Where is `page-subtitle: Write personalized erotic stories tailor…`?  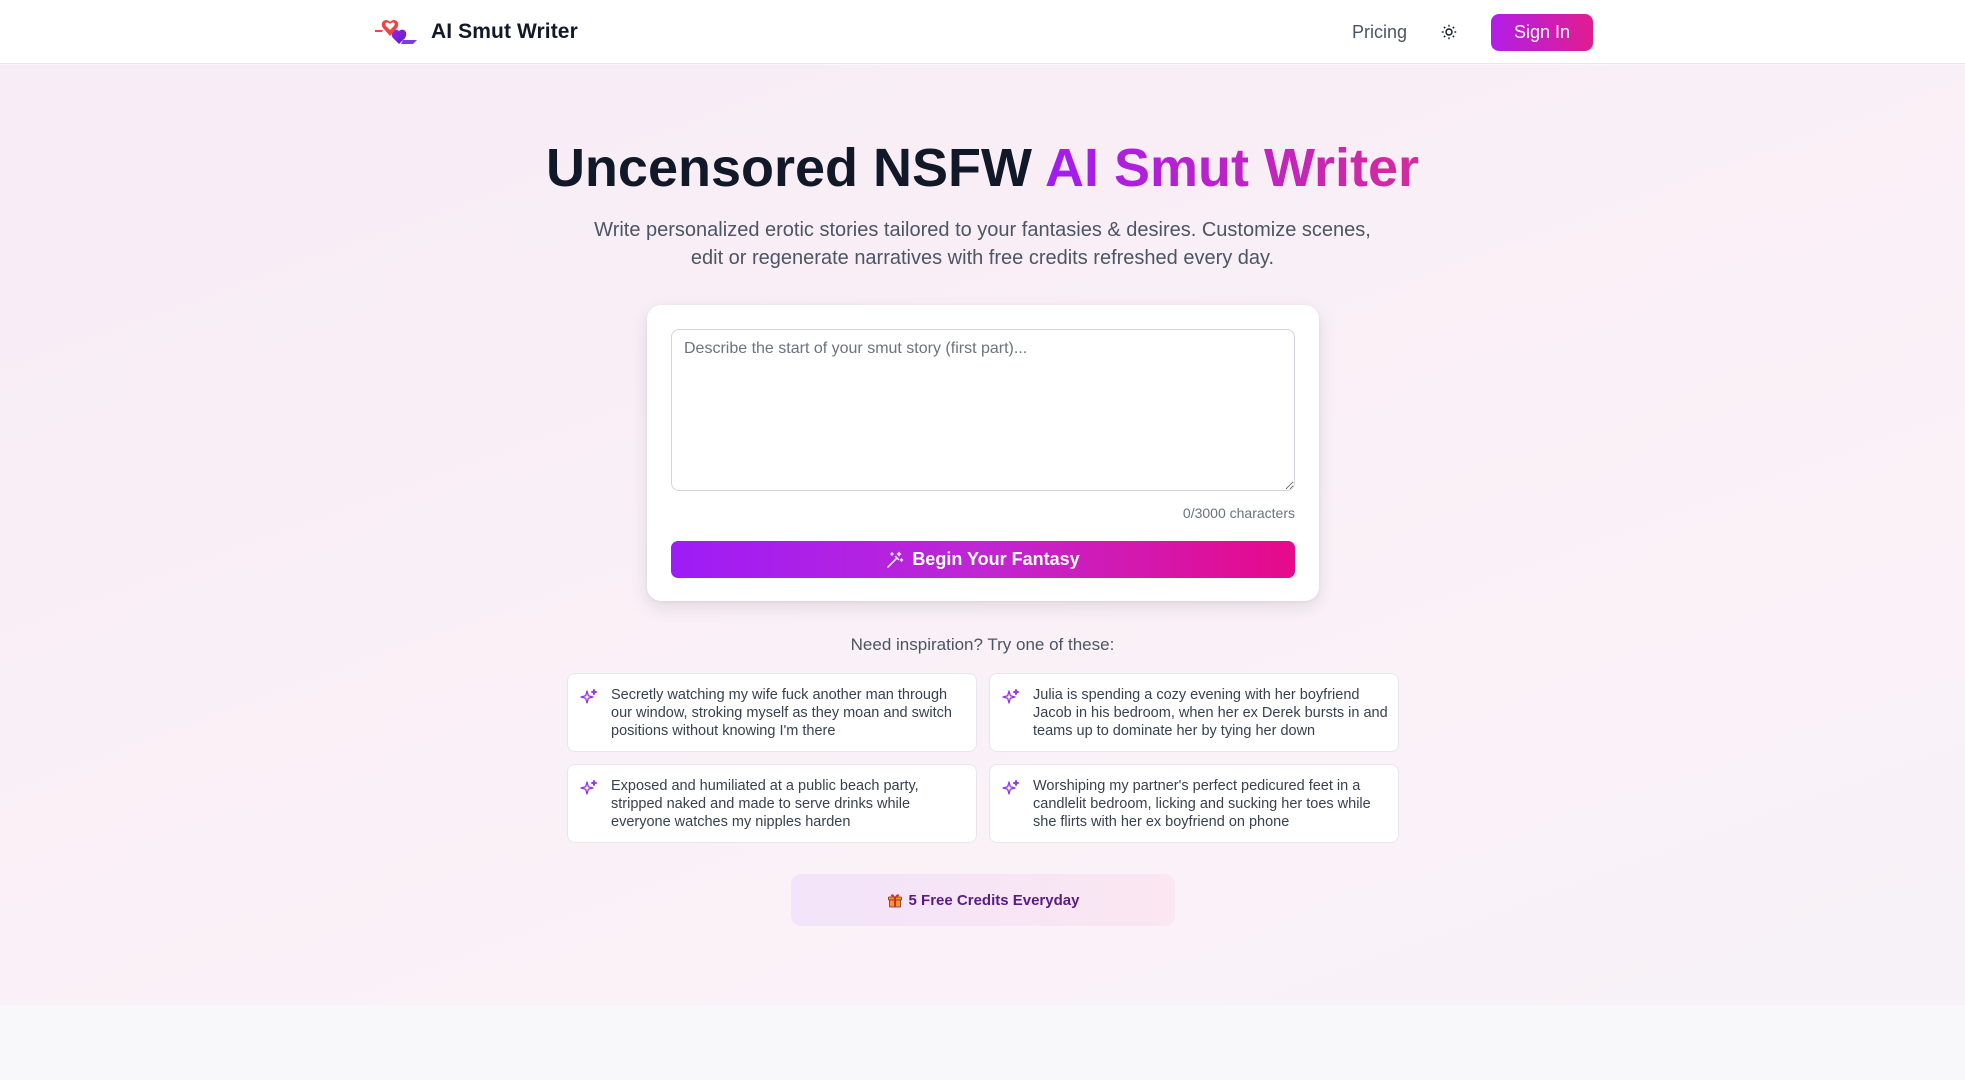 page-subtitle: Write personalized erotic stories tailor… is located at coordinates (982, 244).